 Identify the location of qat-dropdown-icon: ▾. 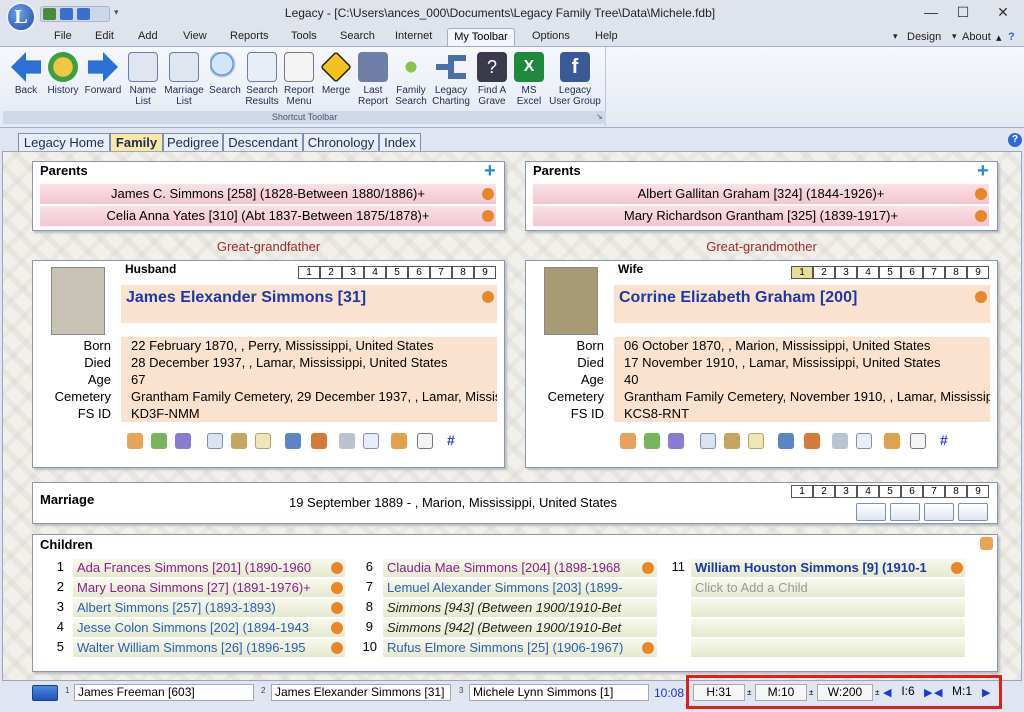
(116, 12).